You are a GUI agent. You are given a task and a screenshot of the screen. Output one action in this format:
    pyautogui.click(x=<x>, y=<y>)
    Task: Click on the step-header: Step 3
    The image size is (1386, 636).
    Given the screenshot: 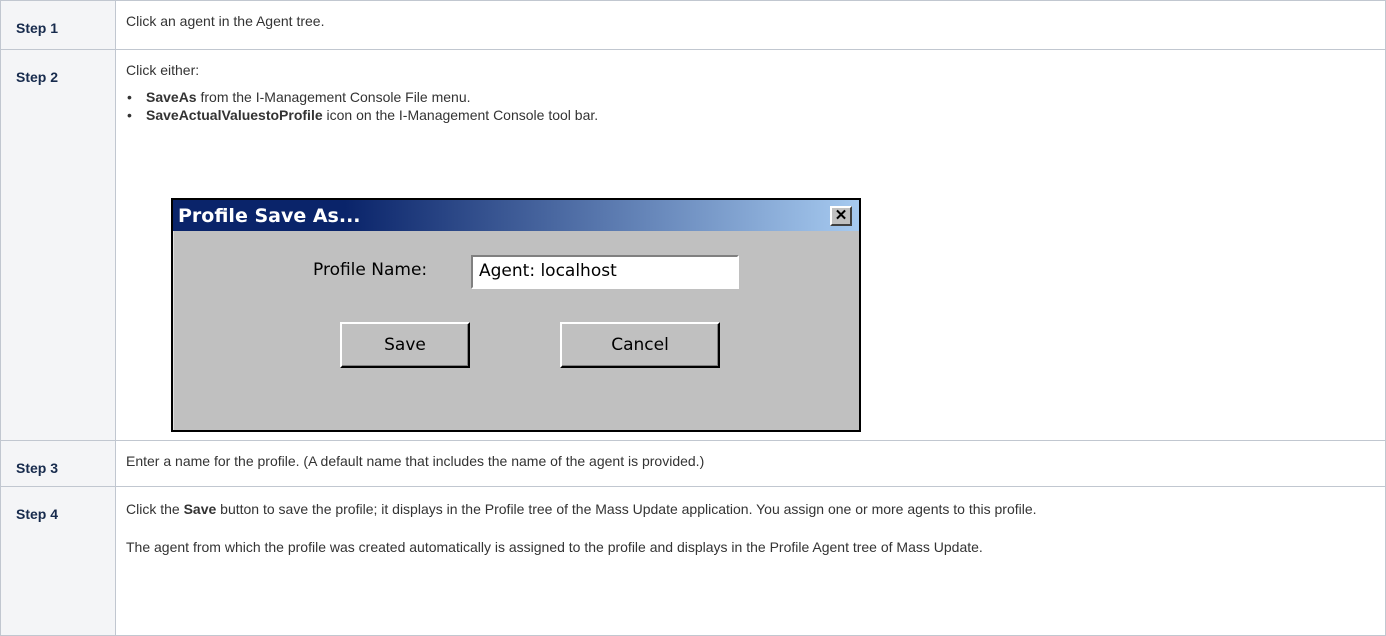 What is the action you would take?
    pyautogui.click(x=58, y=463)
    